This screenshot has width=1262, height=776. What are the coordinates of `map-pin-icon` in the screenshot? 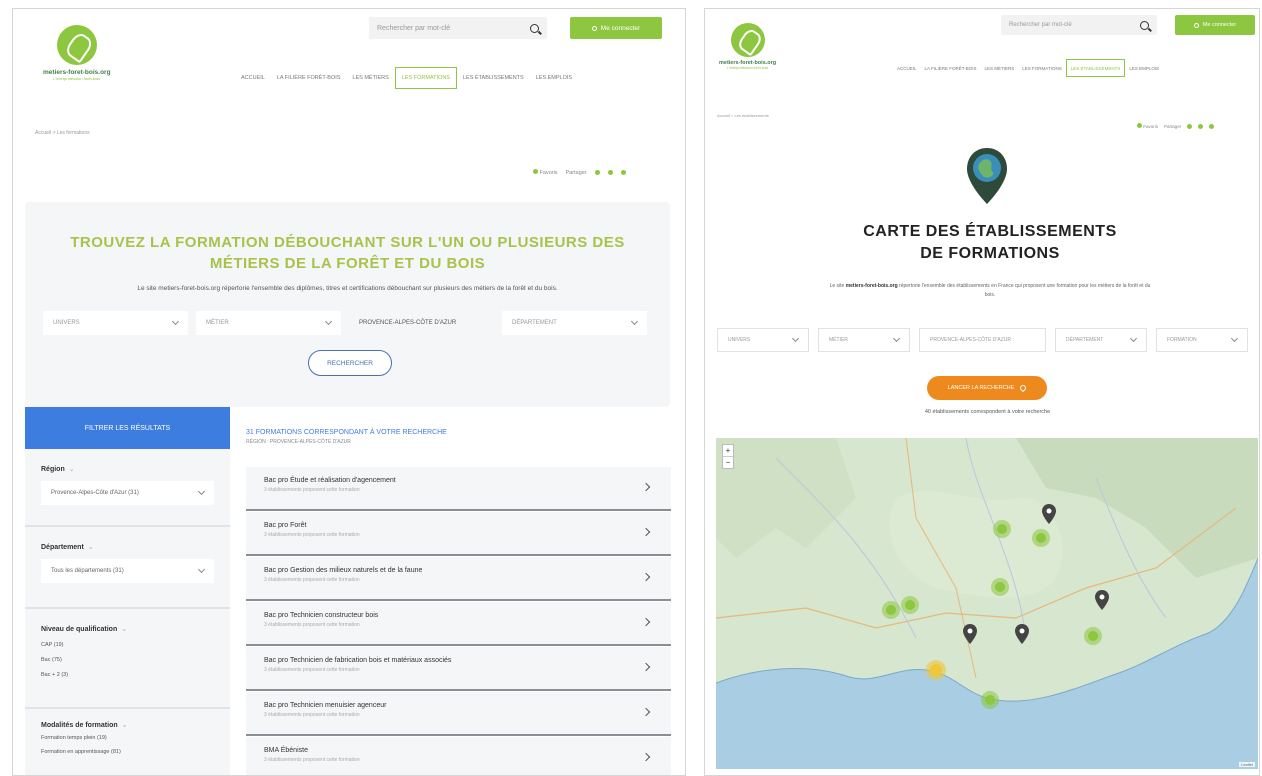 It's located at (987, 176).